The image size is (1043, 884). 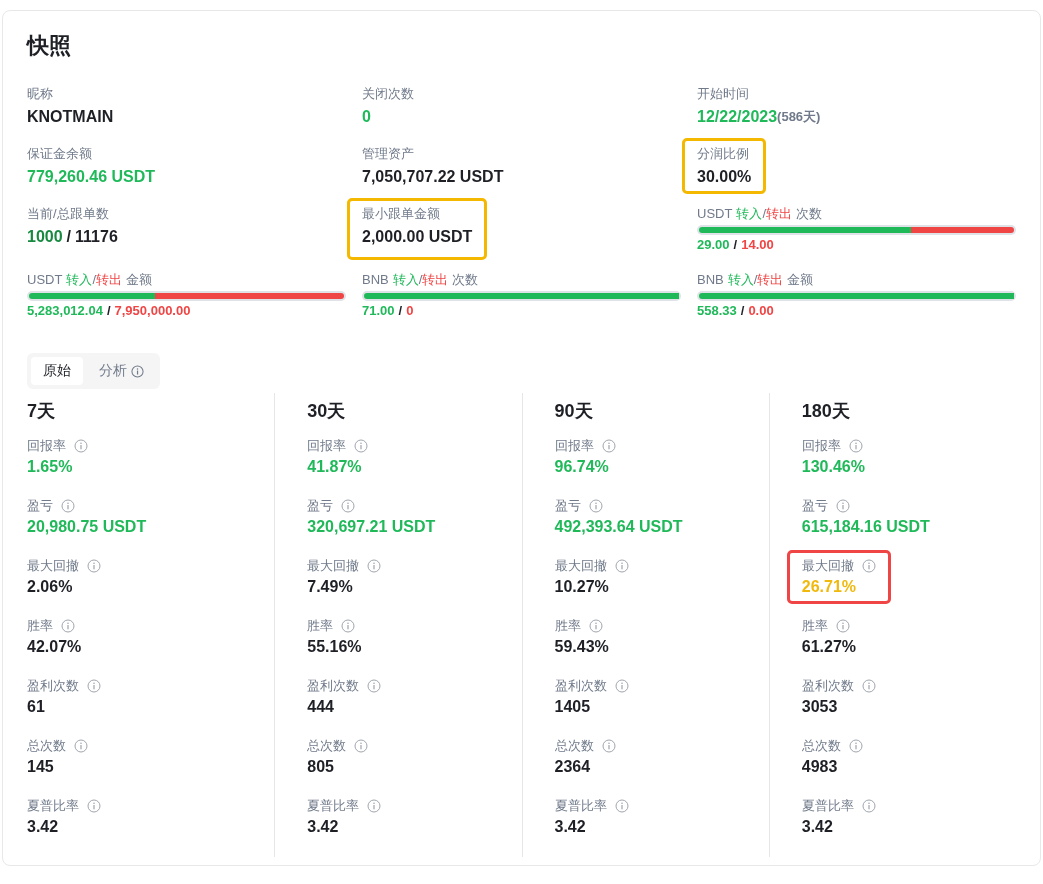 What do you see at coordinates (50, 467) in the screenshot?
I see `metric-value: 1.65%` at bounding box center [50, 467].